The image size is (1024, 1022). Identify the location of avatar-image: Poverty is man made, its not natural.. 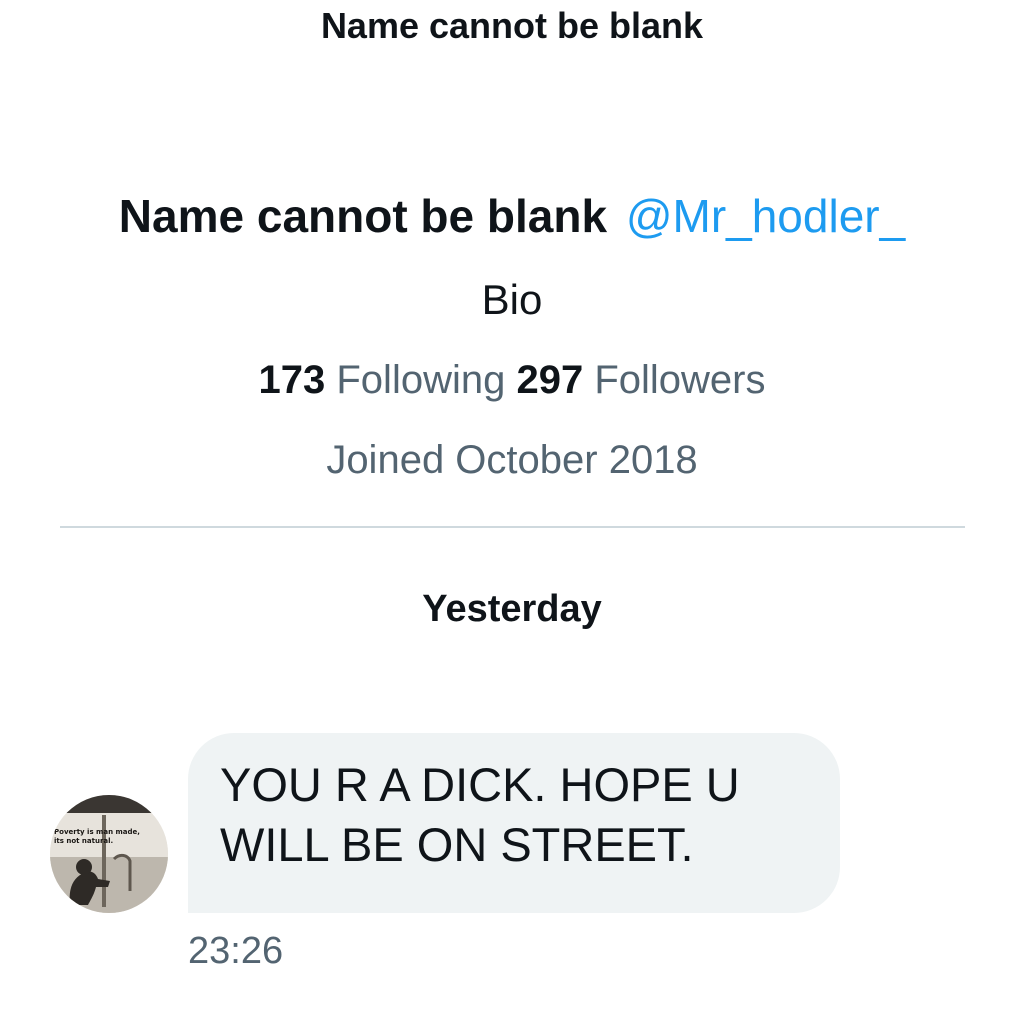
(109, 854).